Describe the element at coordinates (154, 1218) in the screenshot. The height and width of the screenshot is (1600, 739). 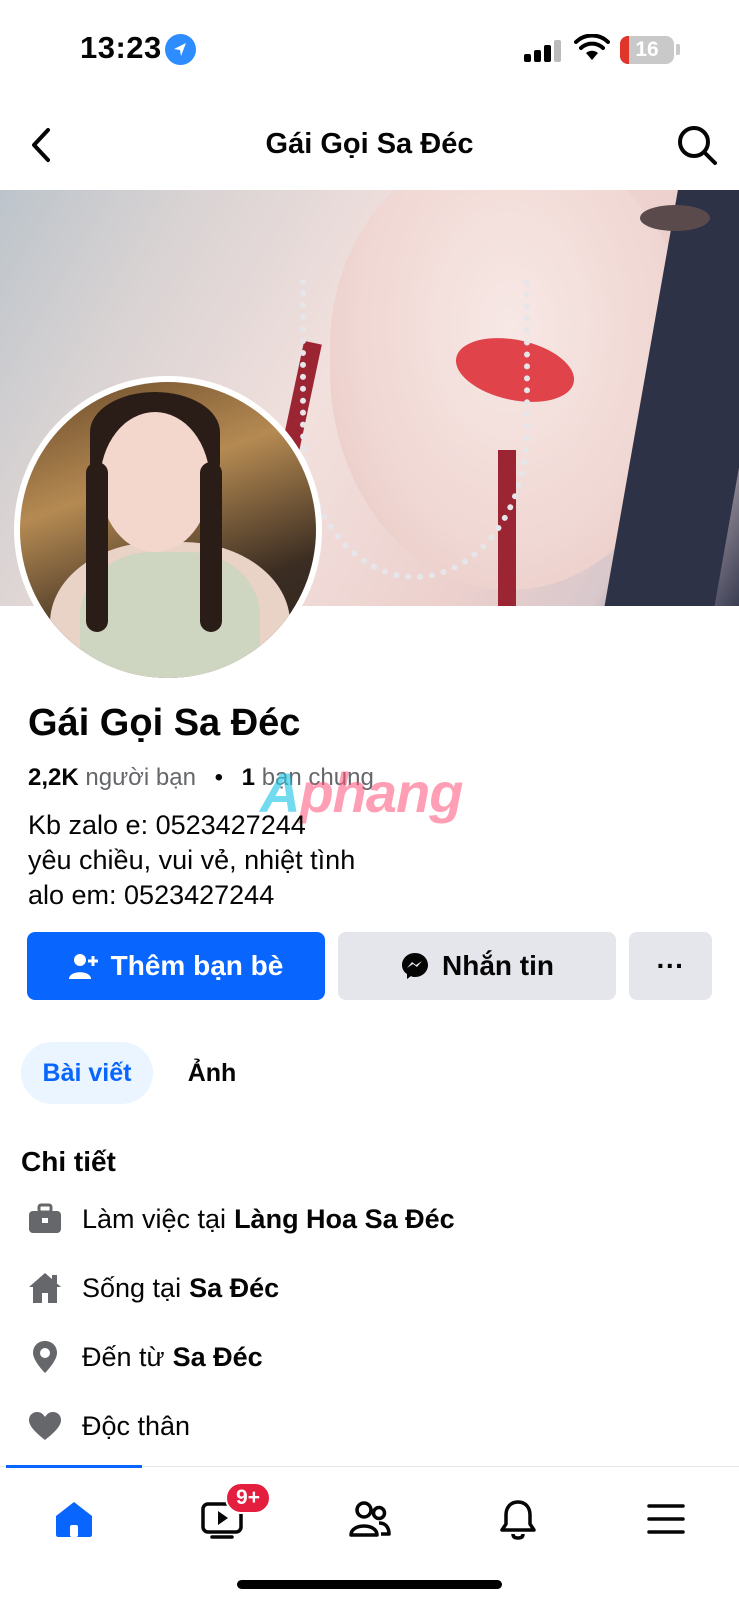
I see `work-prefix: Làm việc tại` at that location.